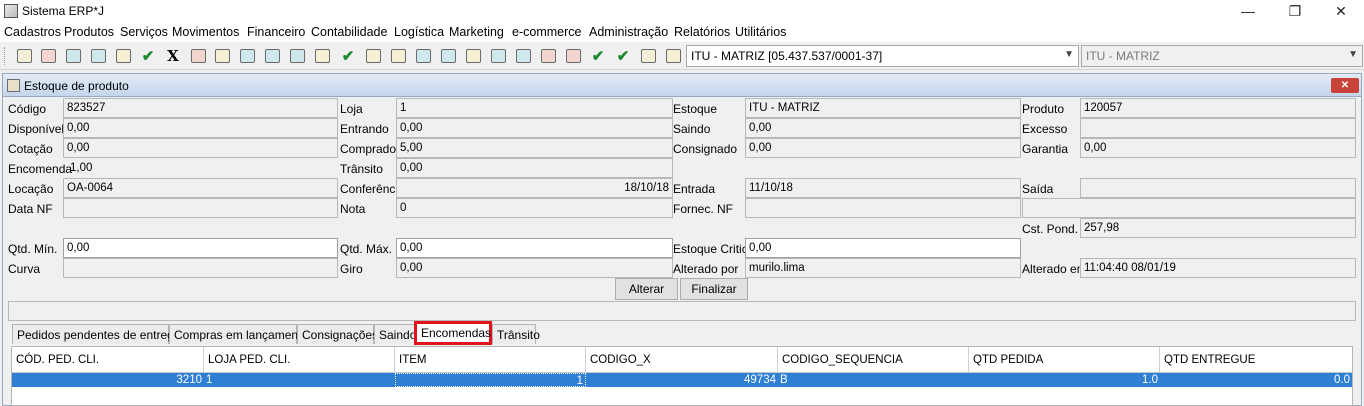 The height and width of the screenshot is (406, 1364). Describe the element at coordinates (368, 149) in the screenshot. I see `comprado-label: Comprado` at that location.